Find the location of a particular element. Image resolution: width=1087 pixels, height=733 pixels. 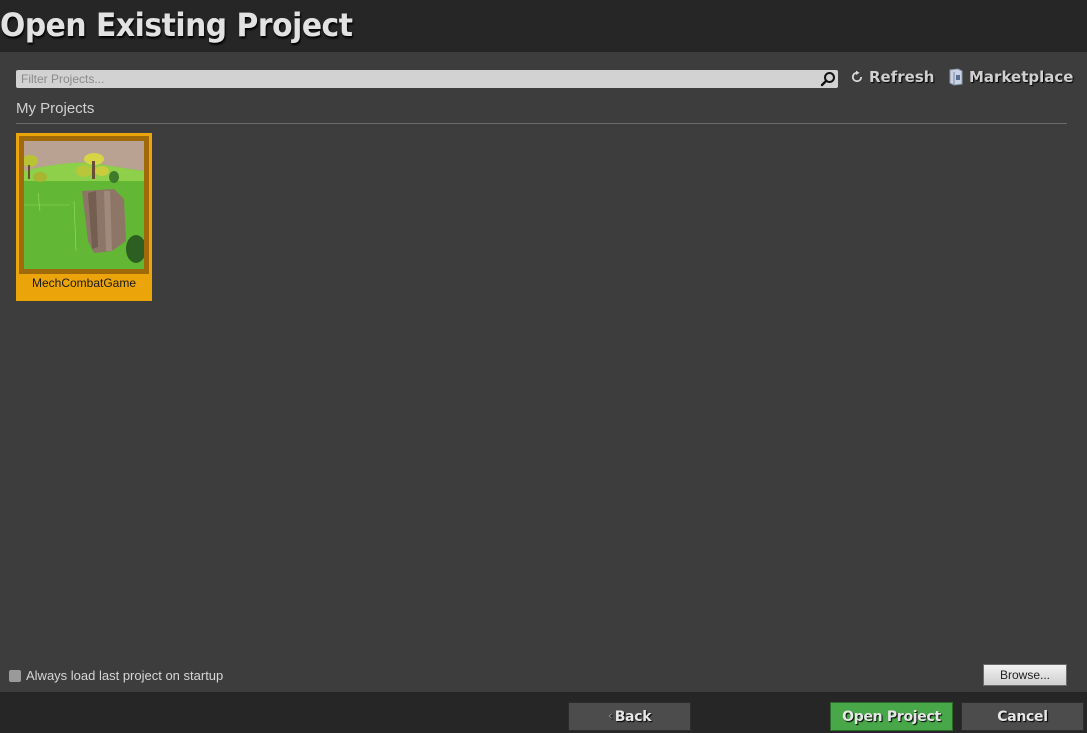

filter-box is located at coordinates (427, 79).